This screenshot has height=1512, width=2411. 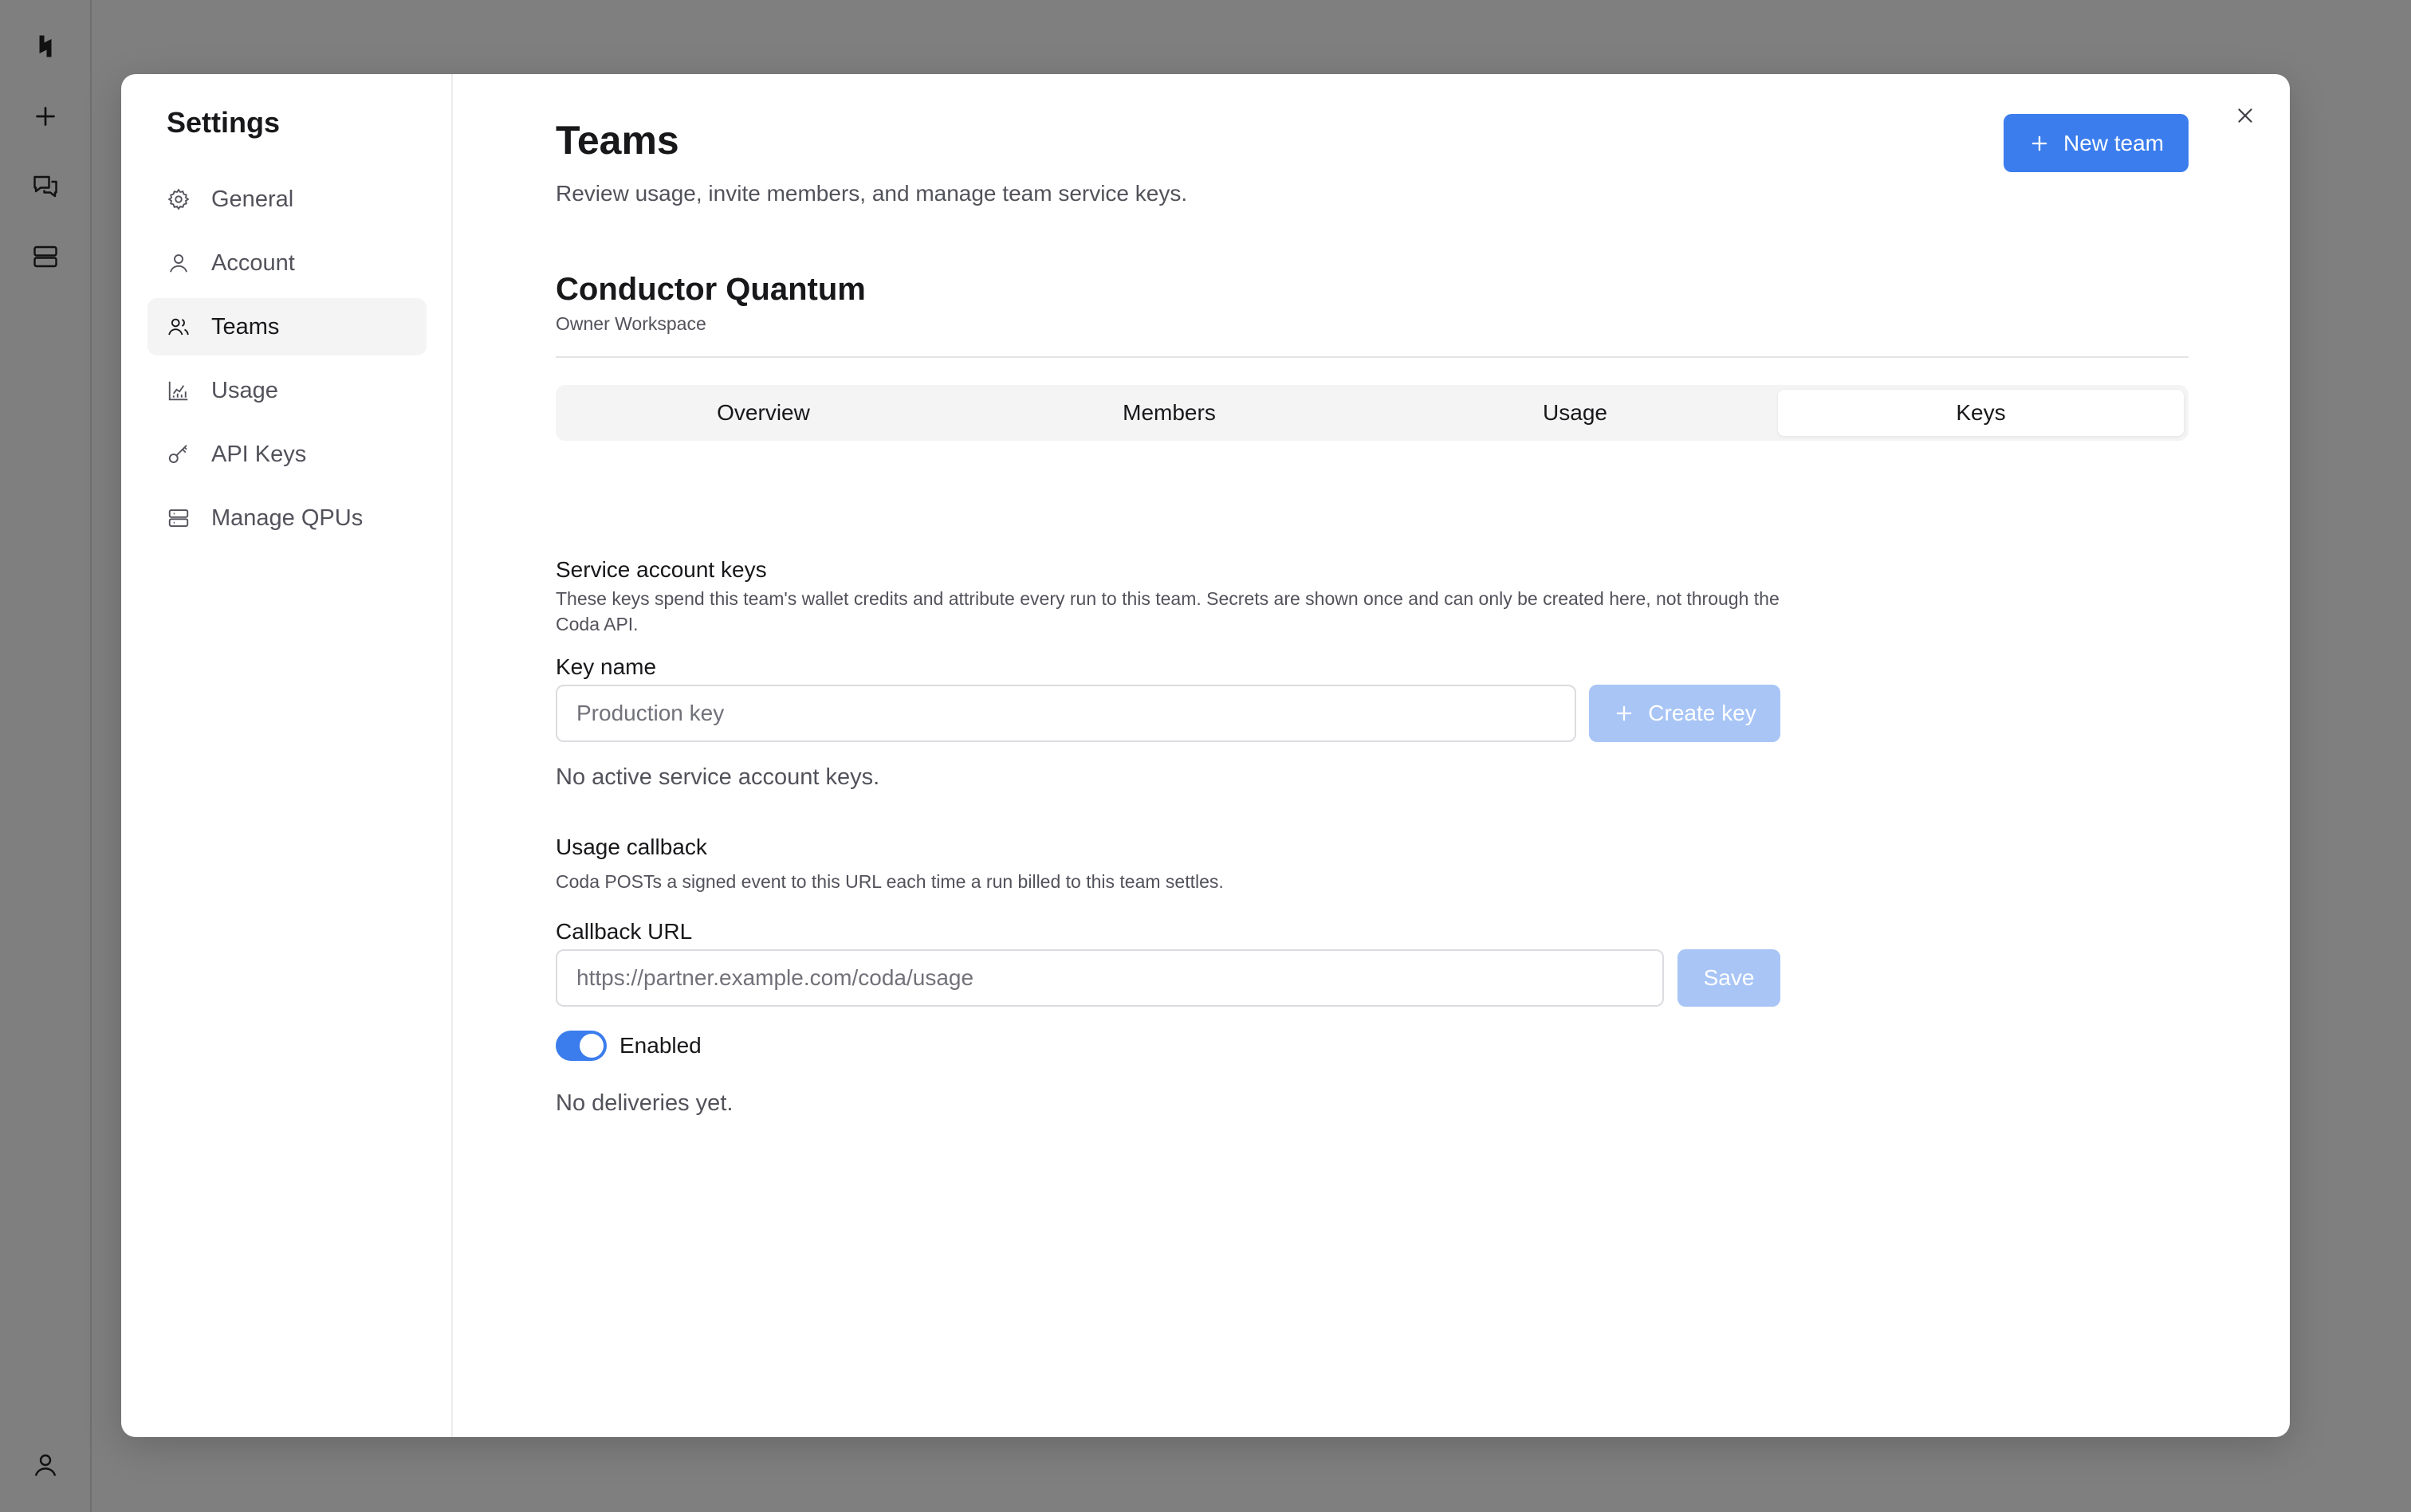 I want to click on sidebar-item-manage-qpus: Manage QPUs, so click(x=287, y=518).